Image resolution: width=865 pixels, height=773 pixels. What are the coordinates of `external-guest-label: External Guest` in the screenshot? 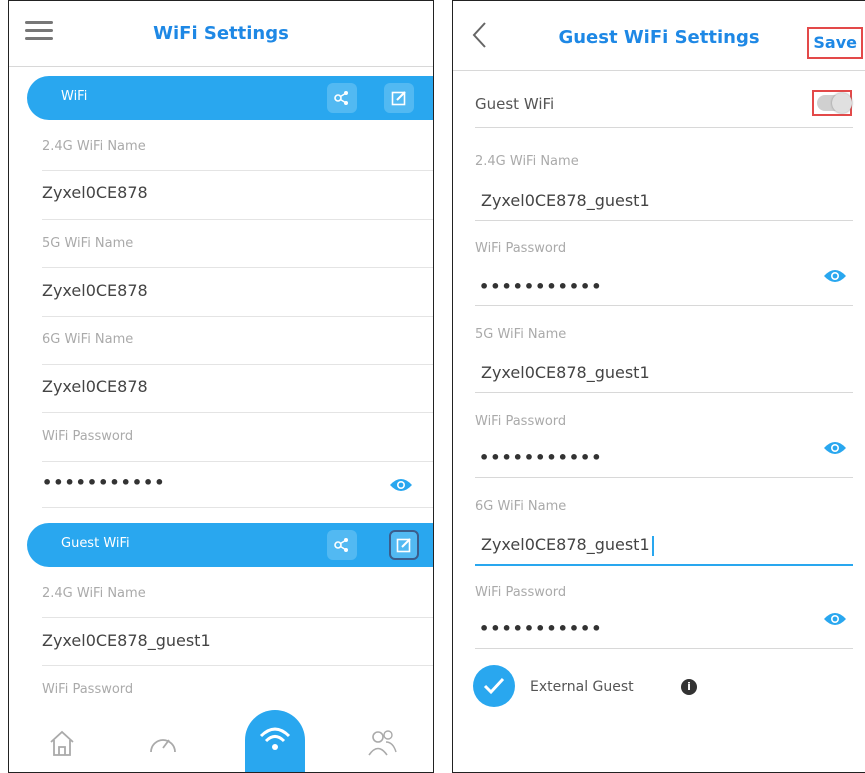 It's located at (582, 687).